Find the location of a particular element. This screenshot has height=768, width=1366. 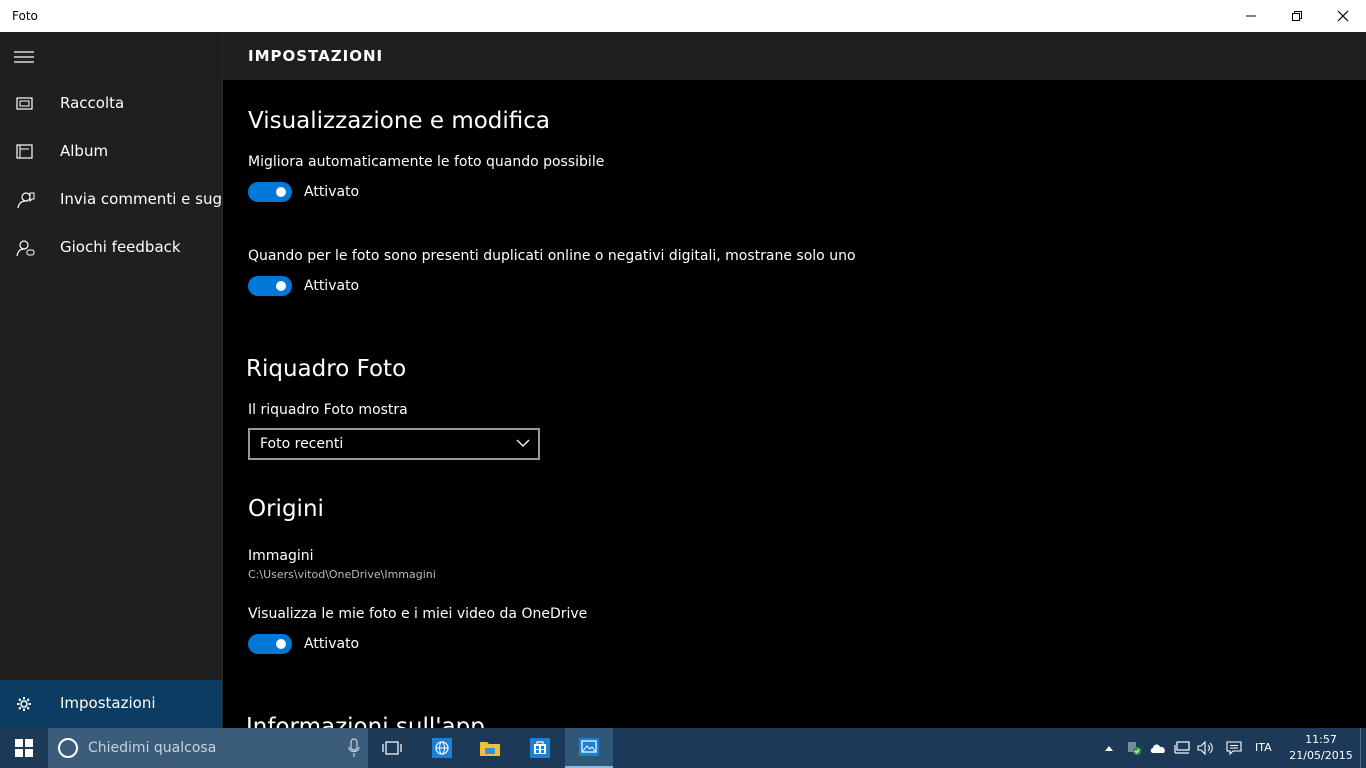

store-icon is located at coordinates (540, 748).